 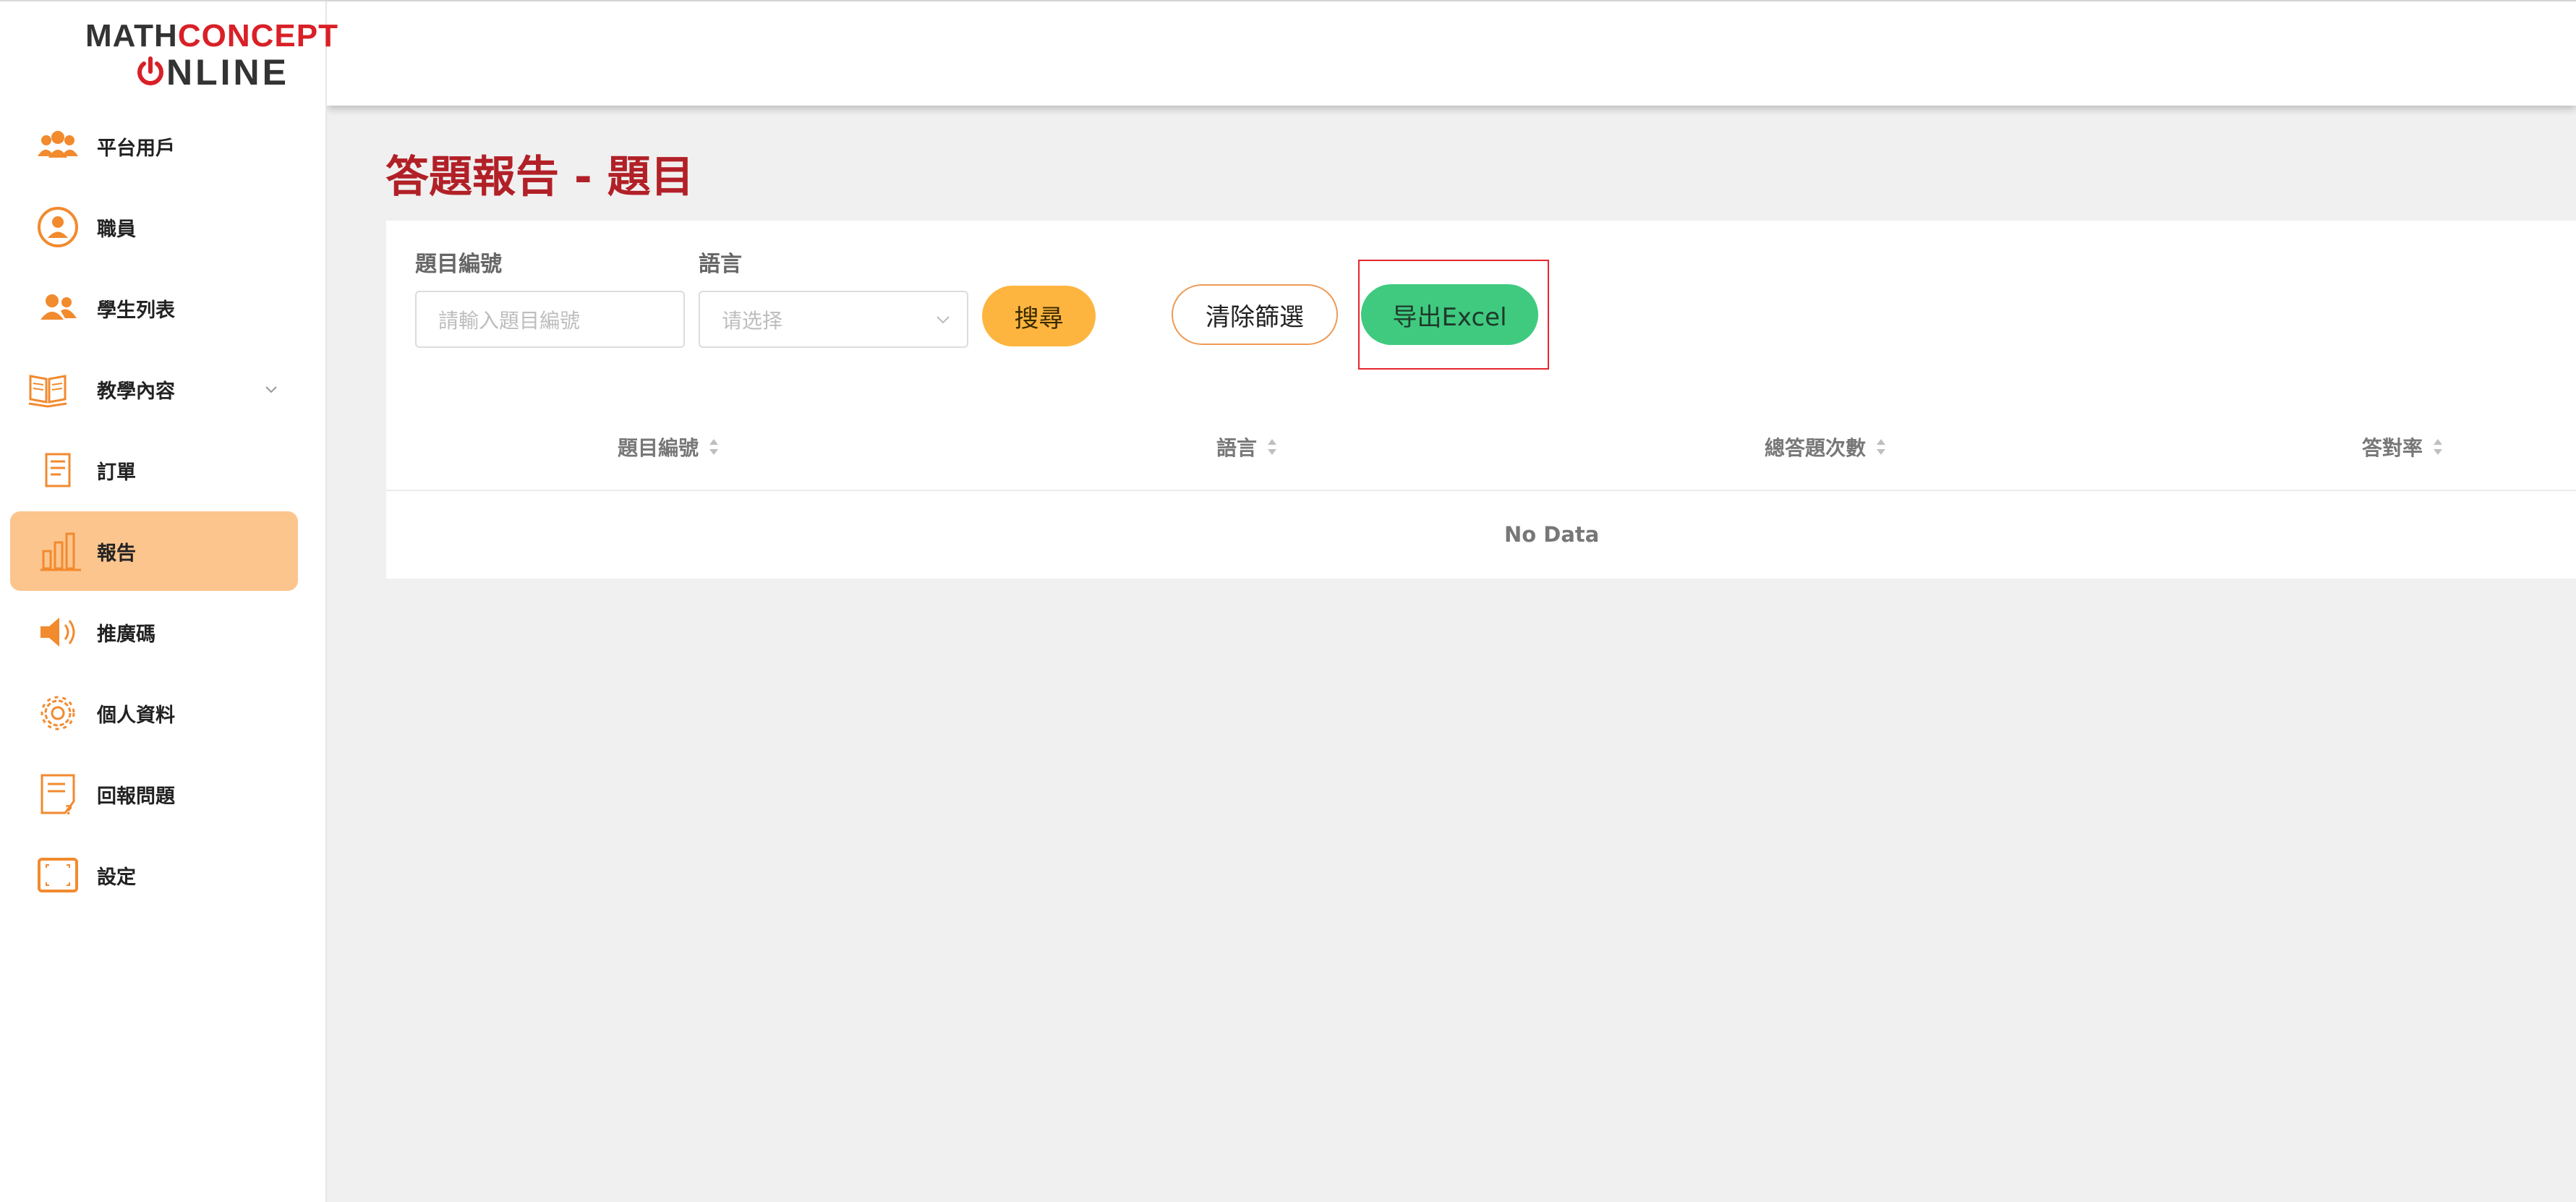 I want to click on sidebar-item-platform-users: 平台用戶, so click(x=154, y=146).